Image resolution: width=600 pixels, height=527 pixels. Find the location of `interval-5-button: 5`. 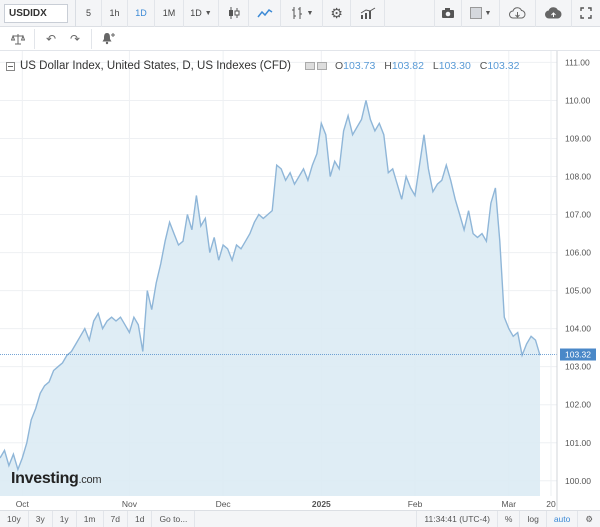

interval-5-button: 5 is located at coordinates (89, 13).